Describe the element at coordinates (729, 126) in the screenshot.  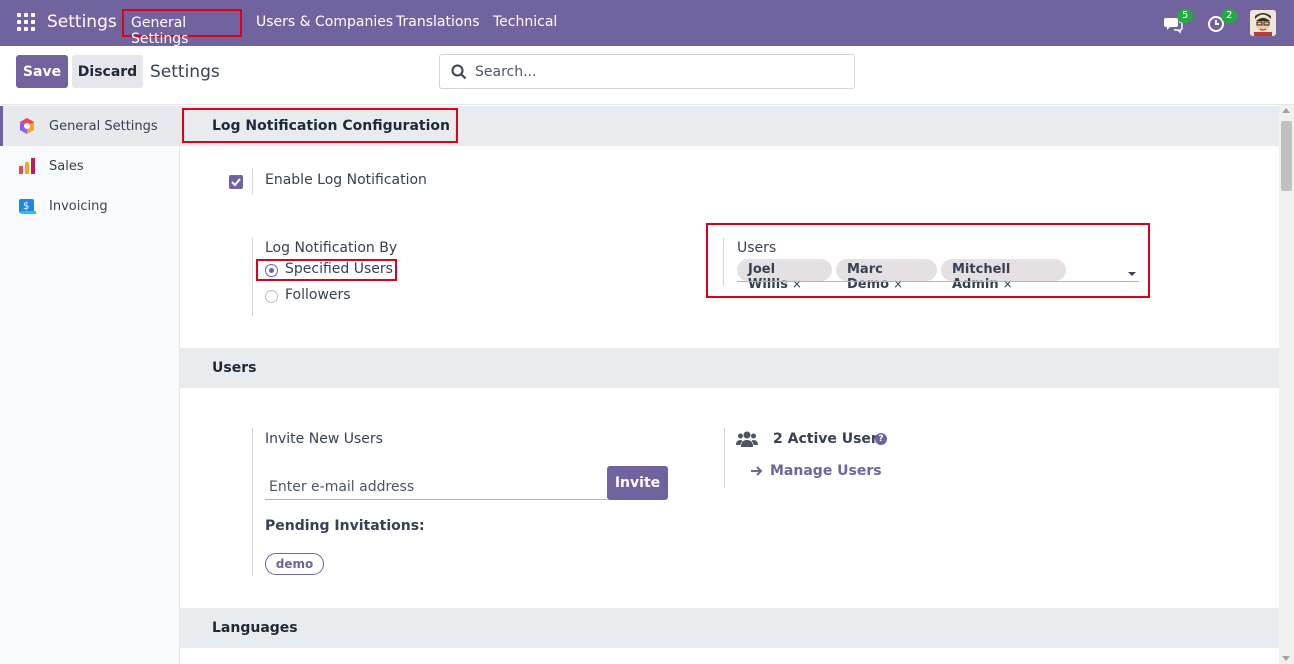
I see `section-header-log-notification: Log Notification Configuration` at that location.